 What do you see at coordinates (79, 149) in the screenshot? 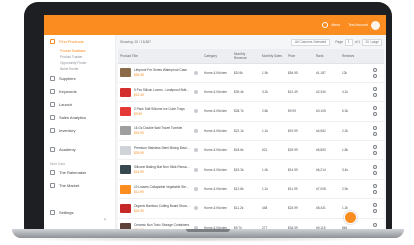
I see `sidebar-item-academy: Academy` at bounding box center [79, 149].